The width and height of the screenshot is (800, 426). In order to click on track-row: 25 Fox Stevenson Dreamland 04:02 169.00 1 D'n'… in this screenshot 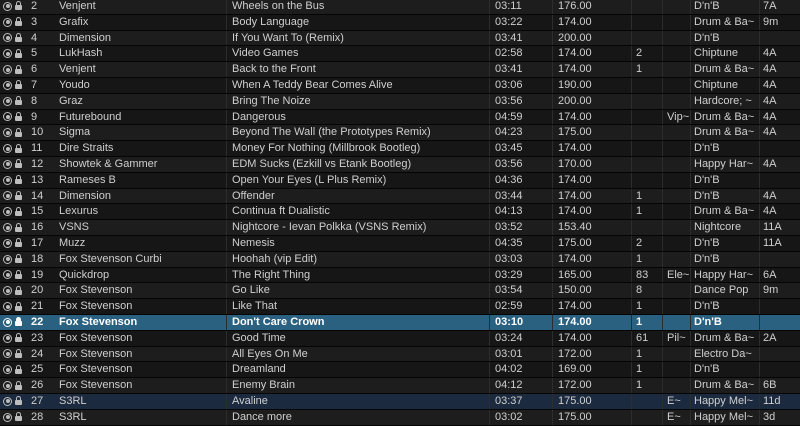, I will do `click(400, 370)`.